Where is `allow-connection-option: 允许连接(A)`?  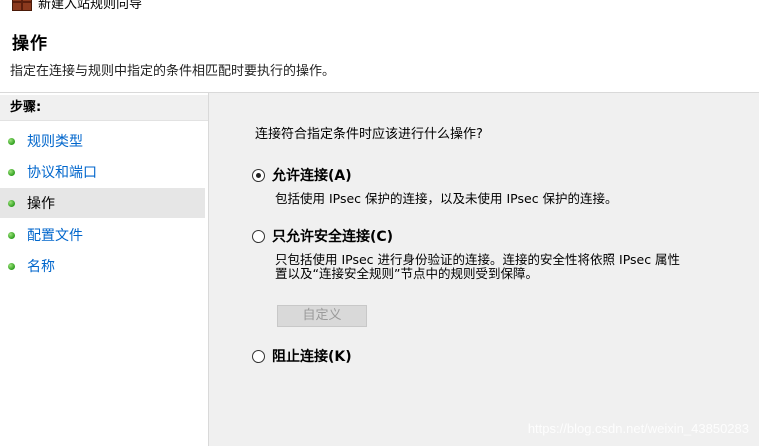
allow-connection-option: 允许连接(A) is located at coordinates (302, 175).